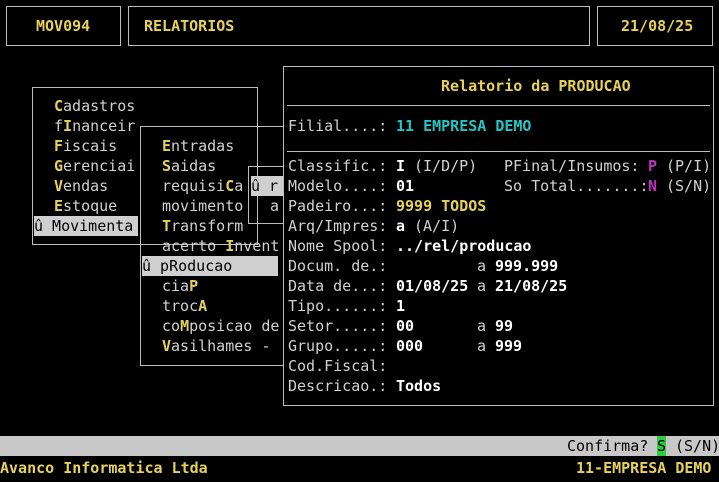 This screenshot has height=482, width=719. I want to click on header-date: 21/08/25, so click(657, 26).